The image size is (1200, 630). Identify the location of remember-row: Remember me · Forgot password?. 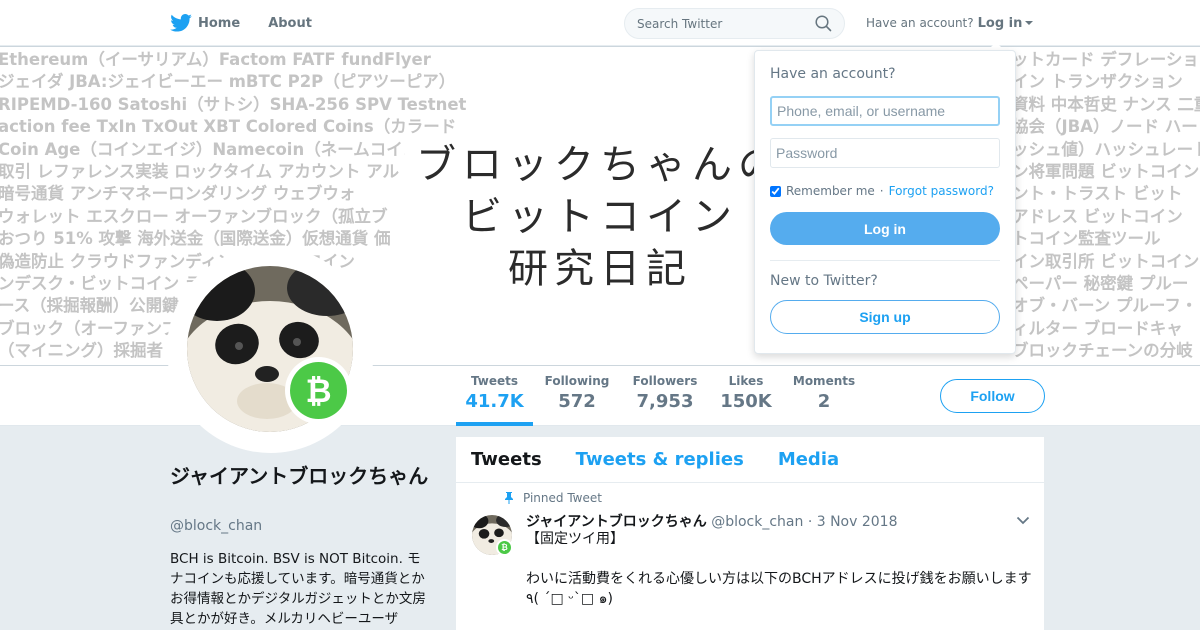
(882, 191).